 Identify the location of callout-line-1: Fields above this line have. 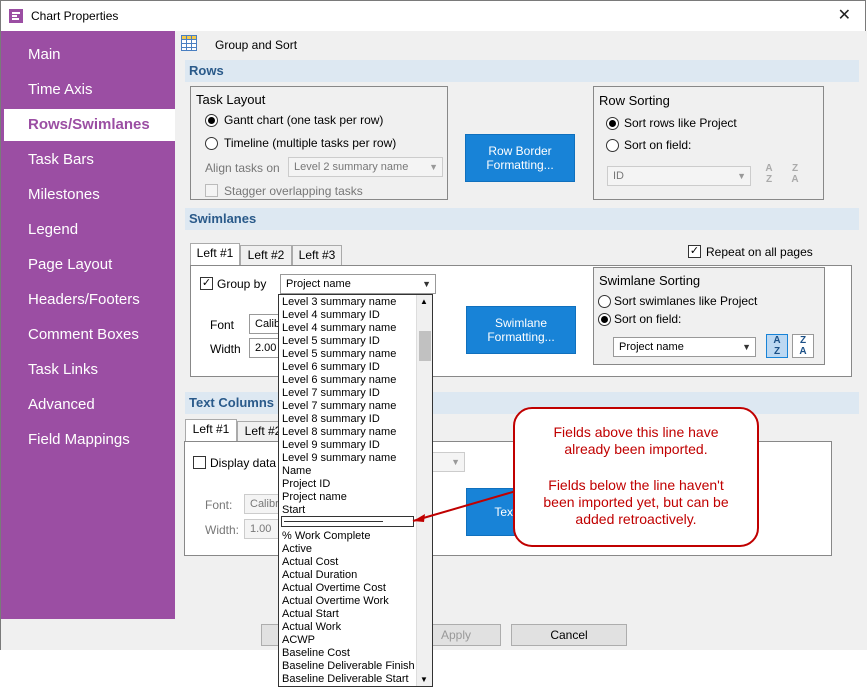
(636, 432).